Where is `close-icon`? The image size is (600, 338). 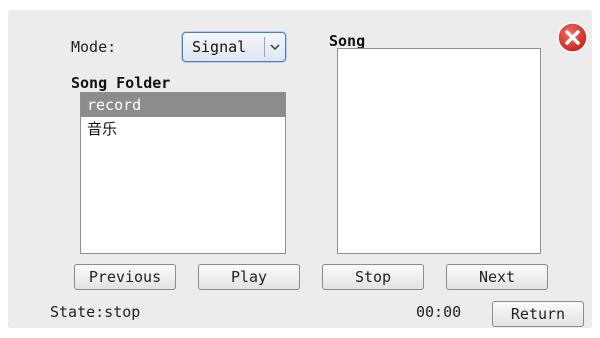
close-icon is located at coordinates (572, 37).